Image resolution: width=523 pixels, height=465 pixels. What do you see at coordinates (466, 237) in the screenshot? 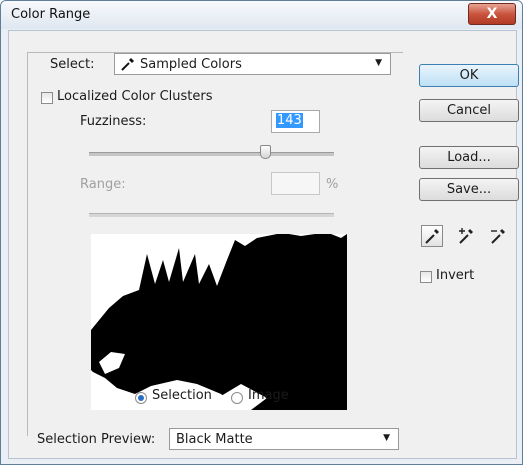
I see `eyedropper-plus-icon` at bounding box center [466, 237].